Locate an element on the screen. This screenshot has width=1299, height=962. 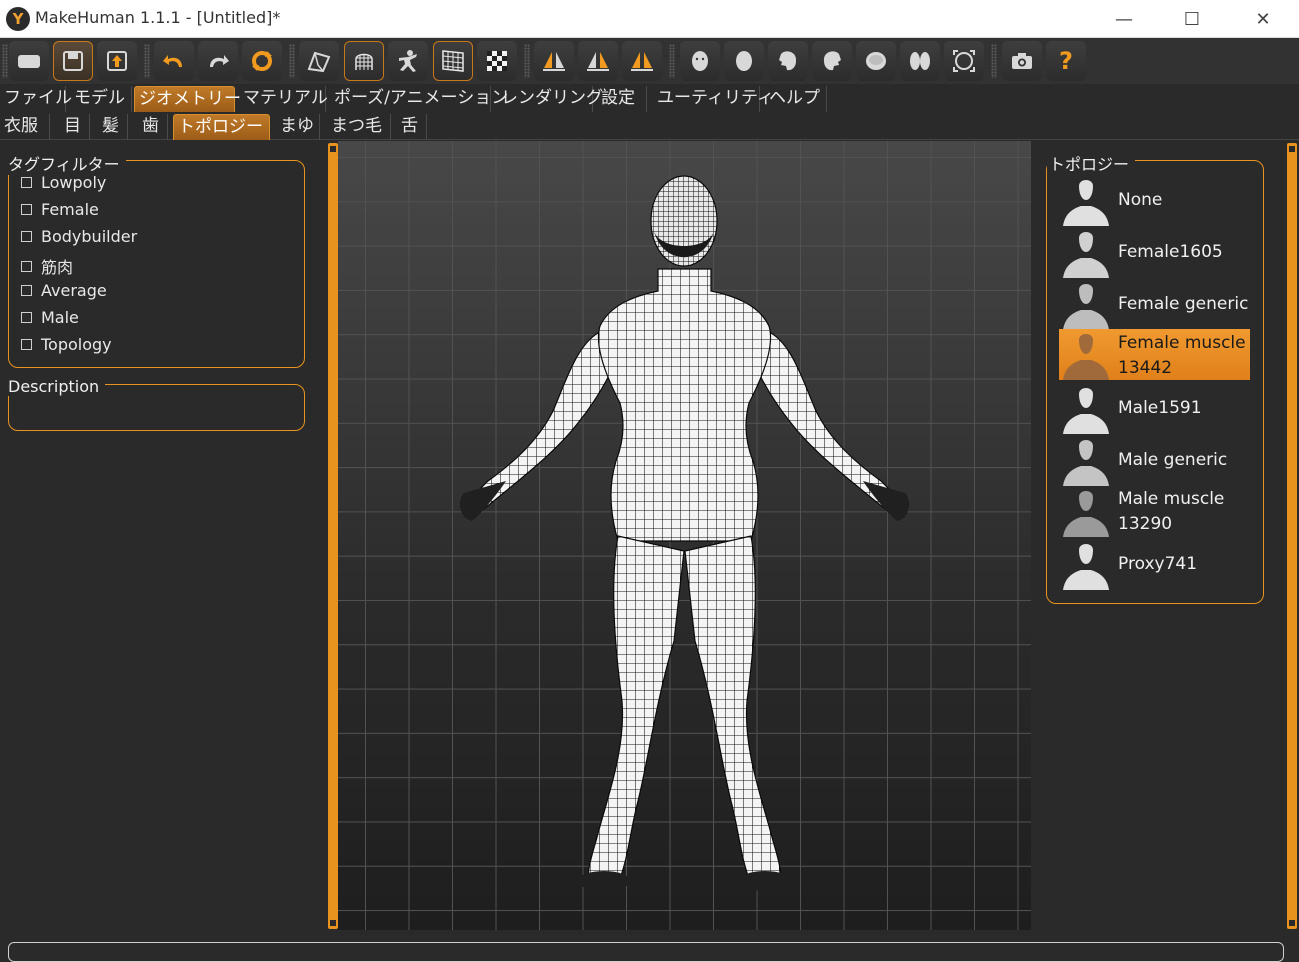
topology-item-female1605: Female1605 is located at coordinates (1154, 252).